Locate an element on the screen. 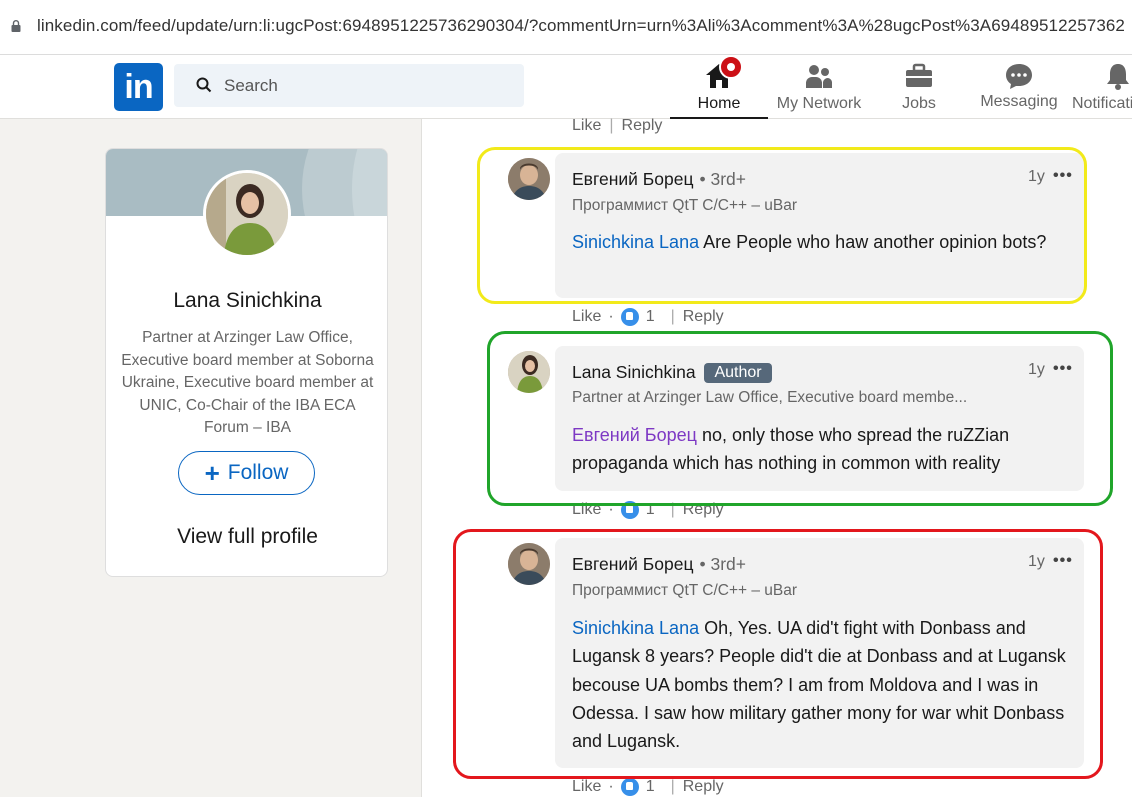  view-full-profile-link: View full profile is located at coordinates (246, 537).